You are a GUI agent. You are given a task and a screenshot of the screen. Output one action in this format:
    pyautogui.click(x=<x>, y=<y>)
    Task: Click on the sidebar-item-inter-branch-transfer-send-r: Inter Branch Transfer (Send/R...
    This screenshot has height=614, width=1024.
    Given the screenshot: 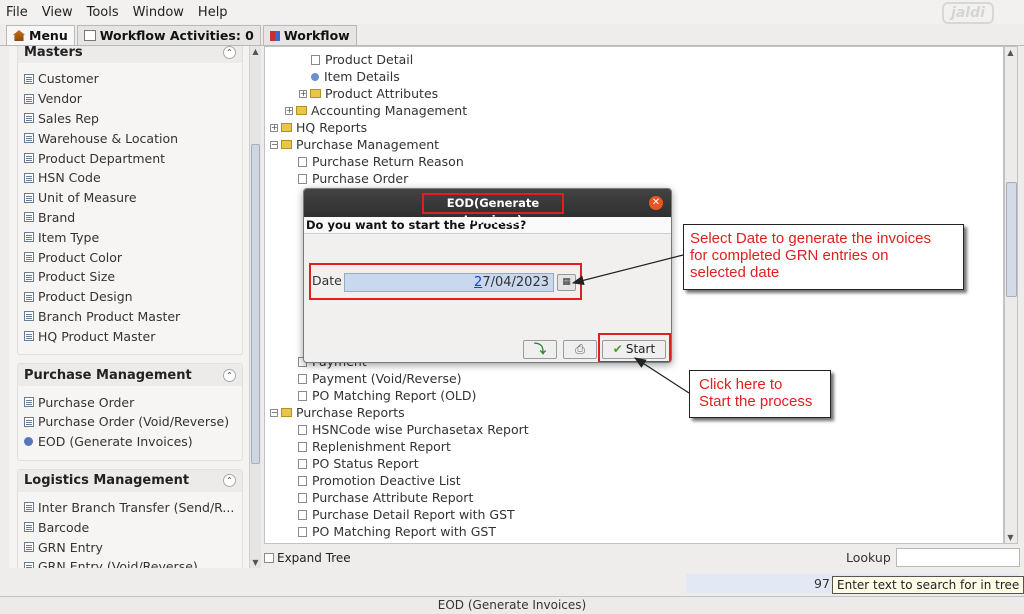 What is the action you would take?
    pyautogui.click(x=131, y=508)
    